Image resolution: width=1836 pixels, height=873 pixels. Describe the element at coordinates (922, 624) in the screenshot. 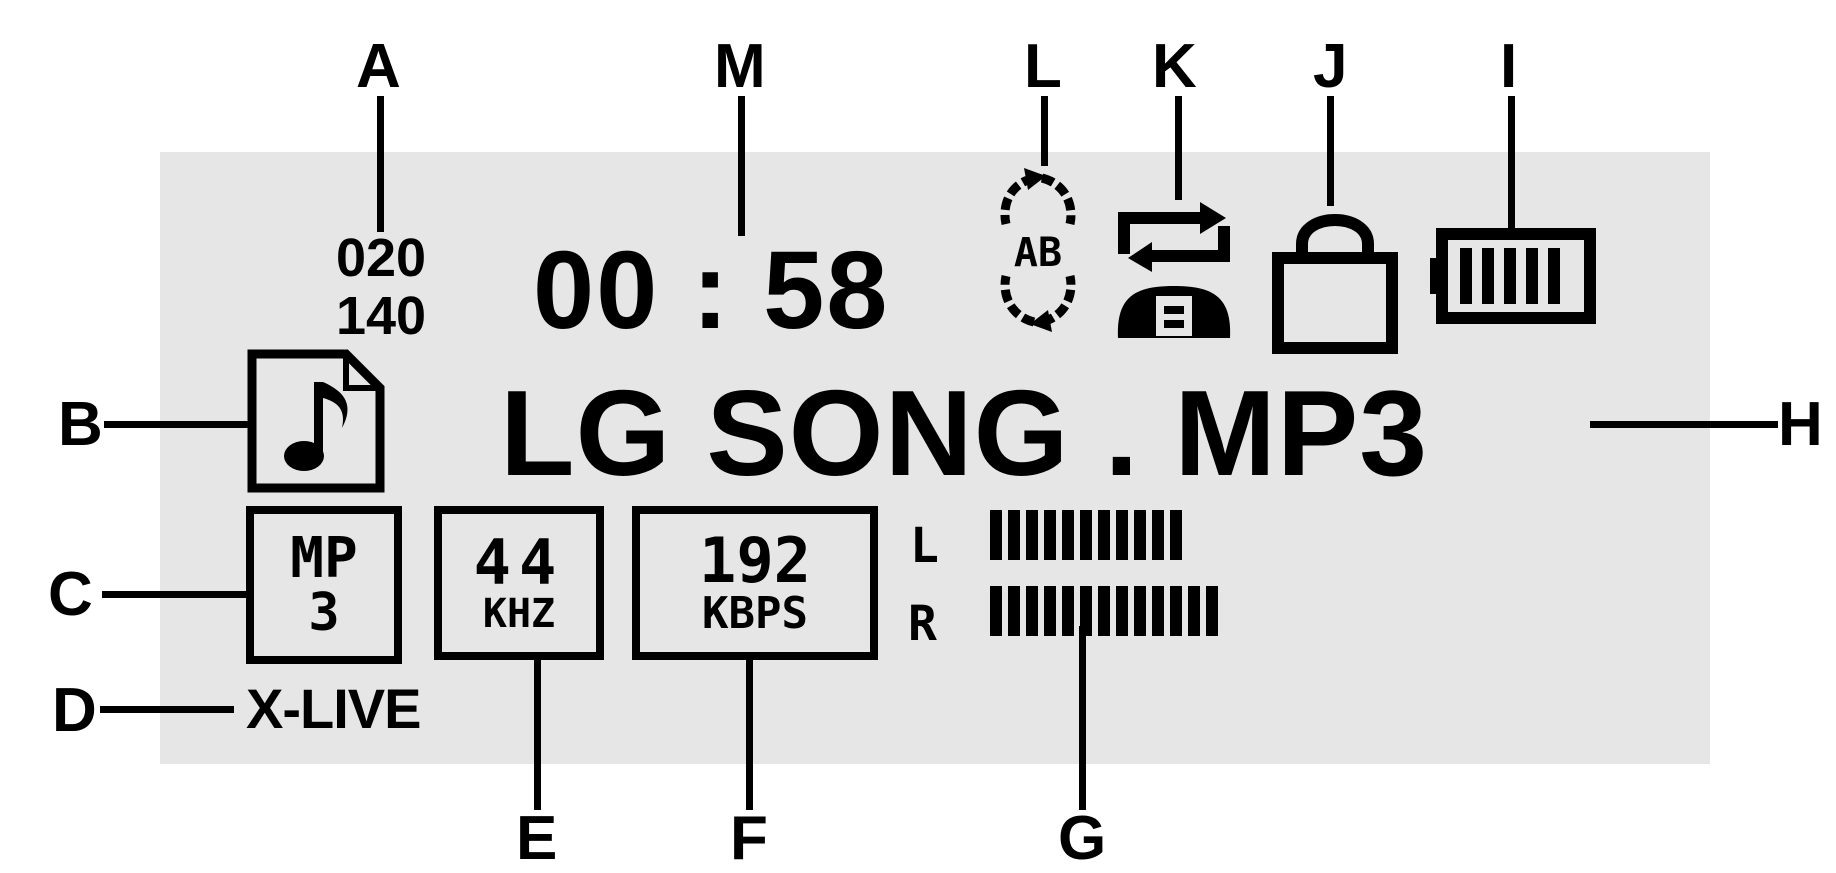

I see `channel-right-label: R` at that location.